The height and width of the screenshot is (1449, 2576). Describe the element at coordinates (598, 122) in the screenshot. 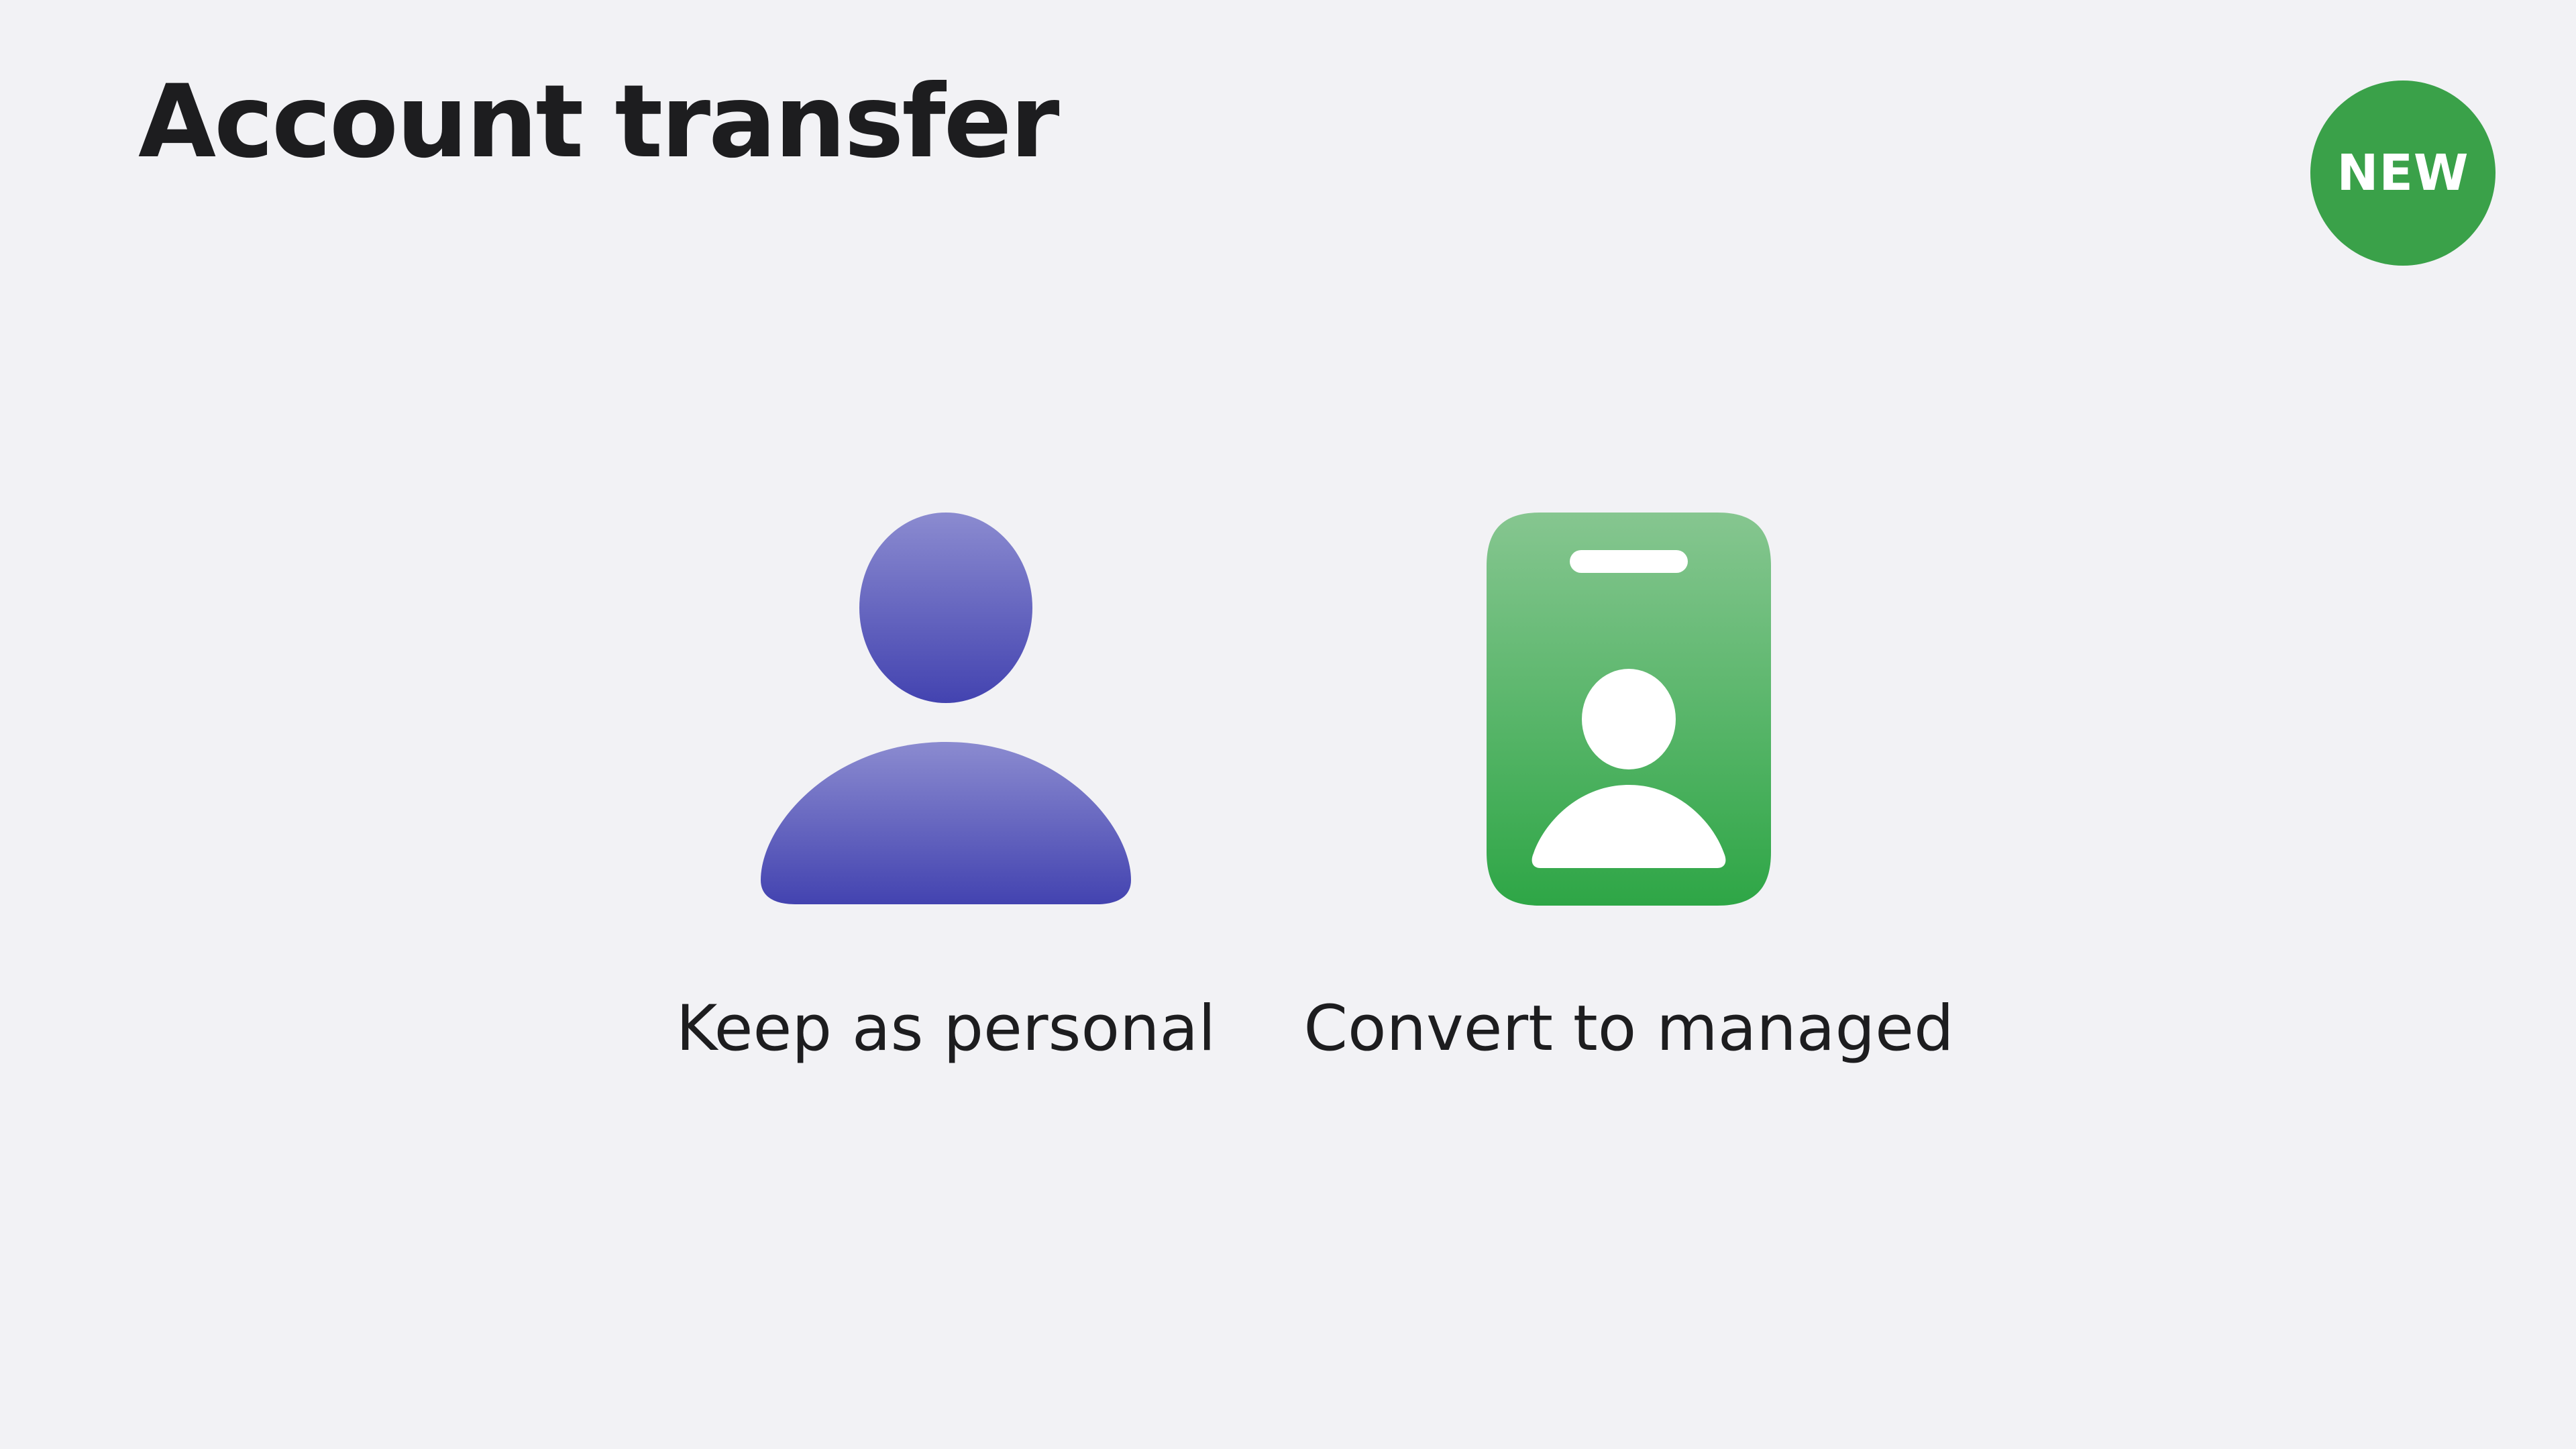

I see `page-title: Account transfer` at that location.